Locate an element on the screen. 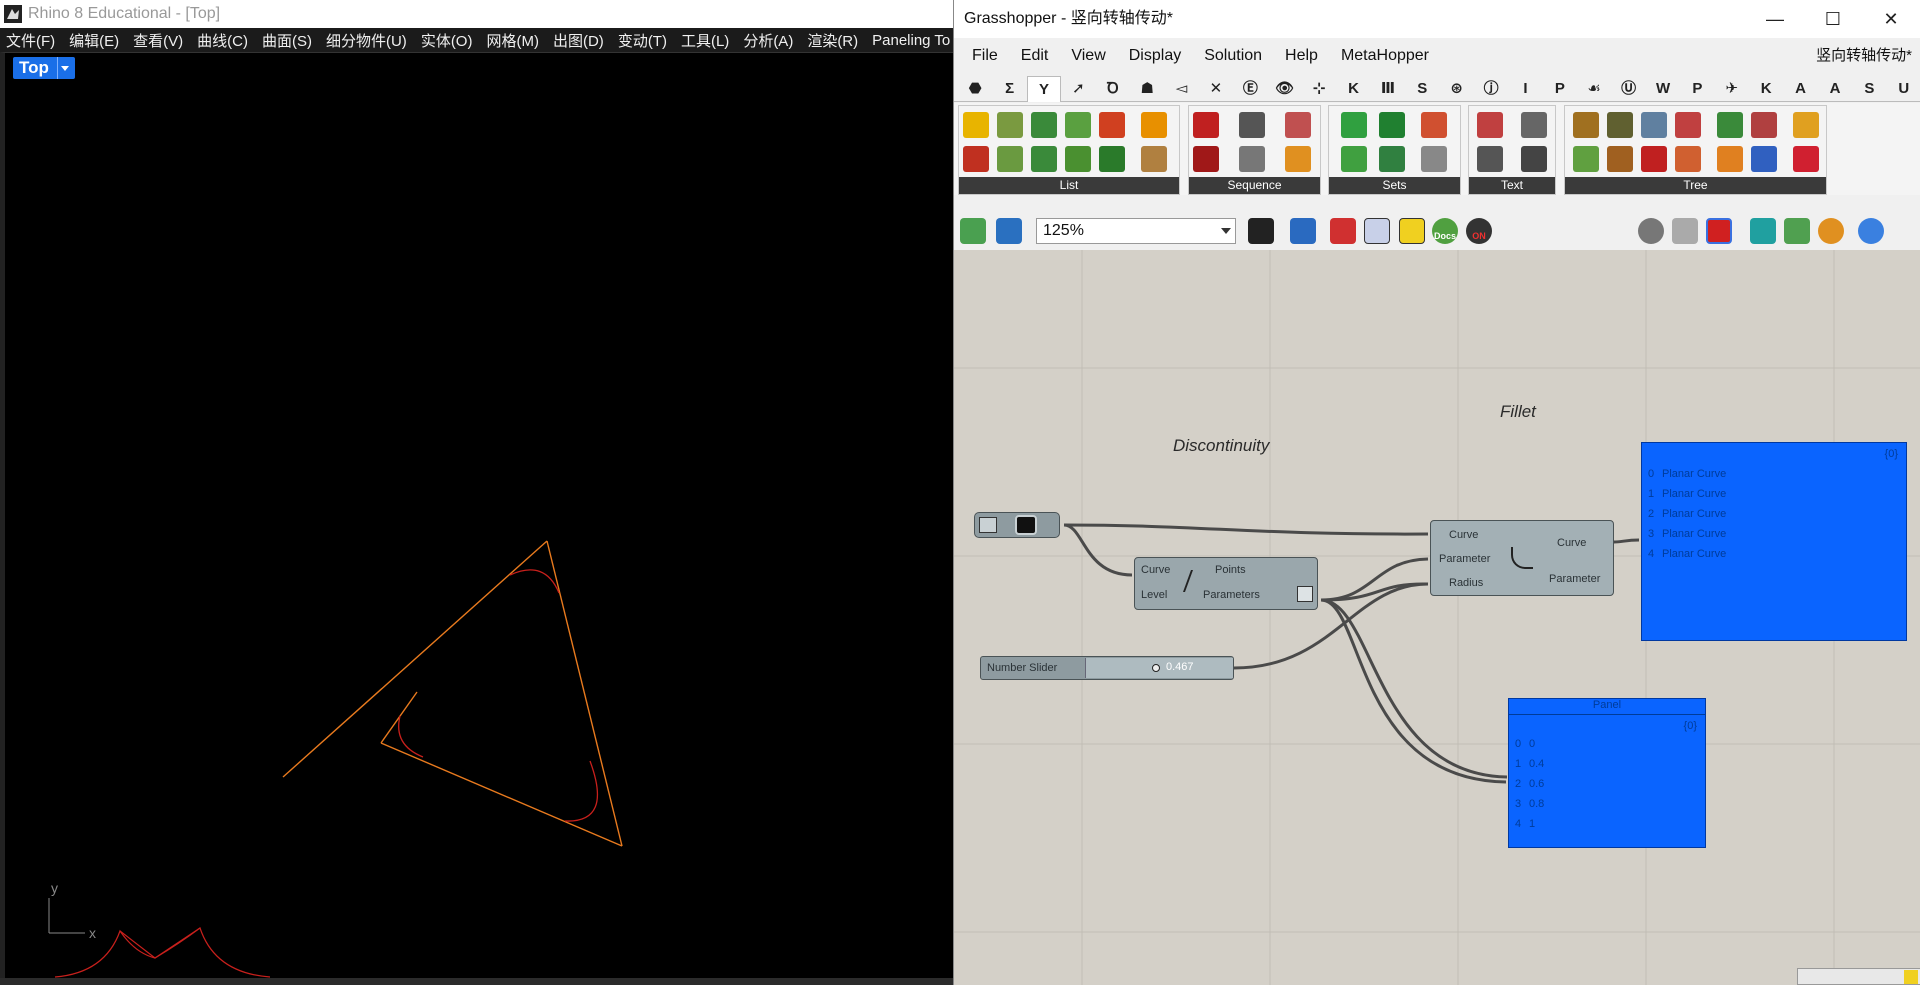 This screenshot has height=985, width=1920. gh-tab-9: 👁 is located at coordinates (1285, 89).